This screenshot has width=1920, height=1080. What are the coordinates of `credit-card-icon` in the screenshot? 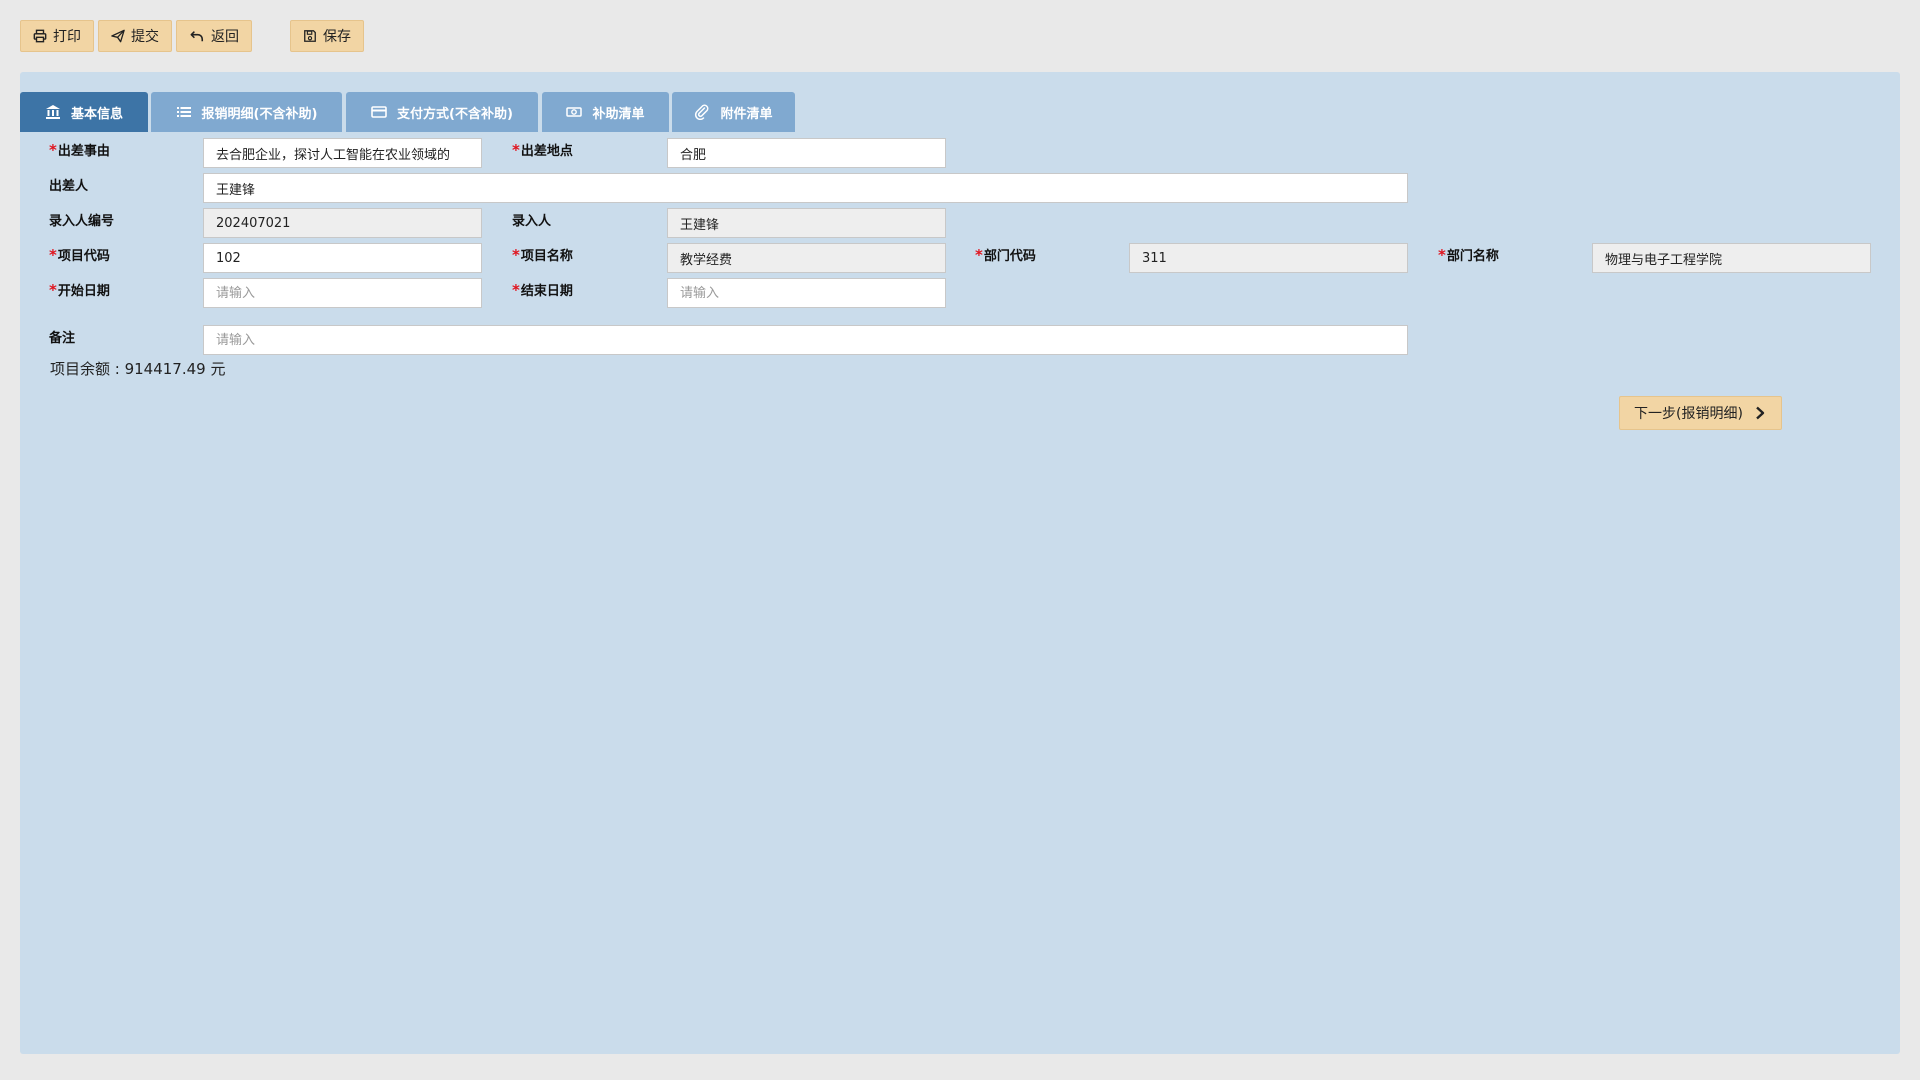 It's located at (379, 112).